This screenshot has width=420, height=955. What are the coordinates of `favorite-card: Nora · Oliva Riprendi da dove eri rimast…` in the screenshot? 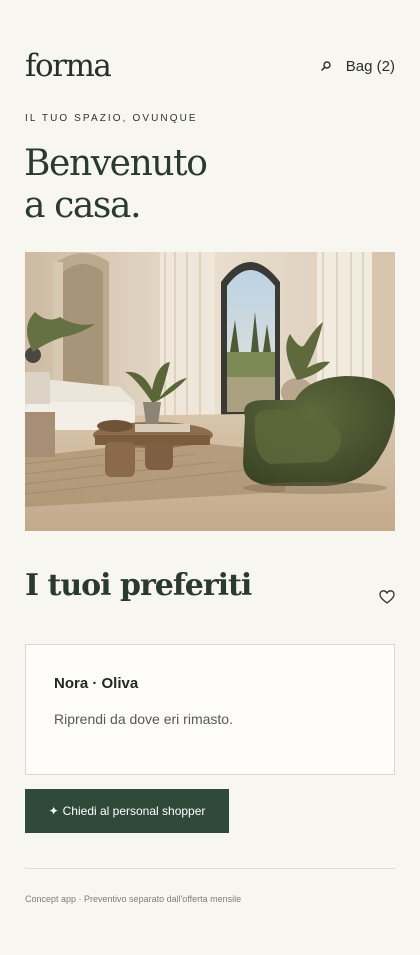 It's located at (210, 709).